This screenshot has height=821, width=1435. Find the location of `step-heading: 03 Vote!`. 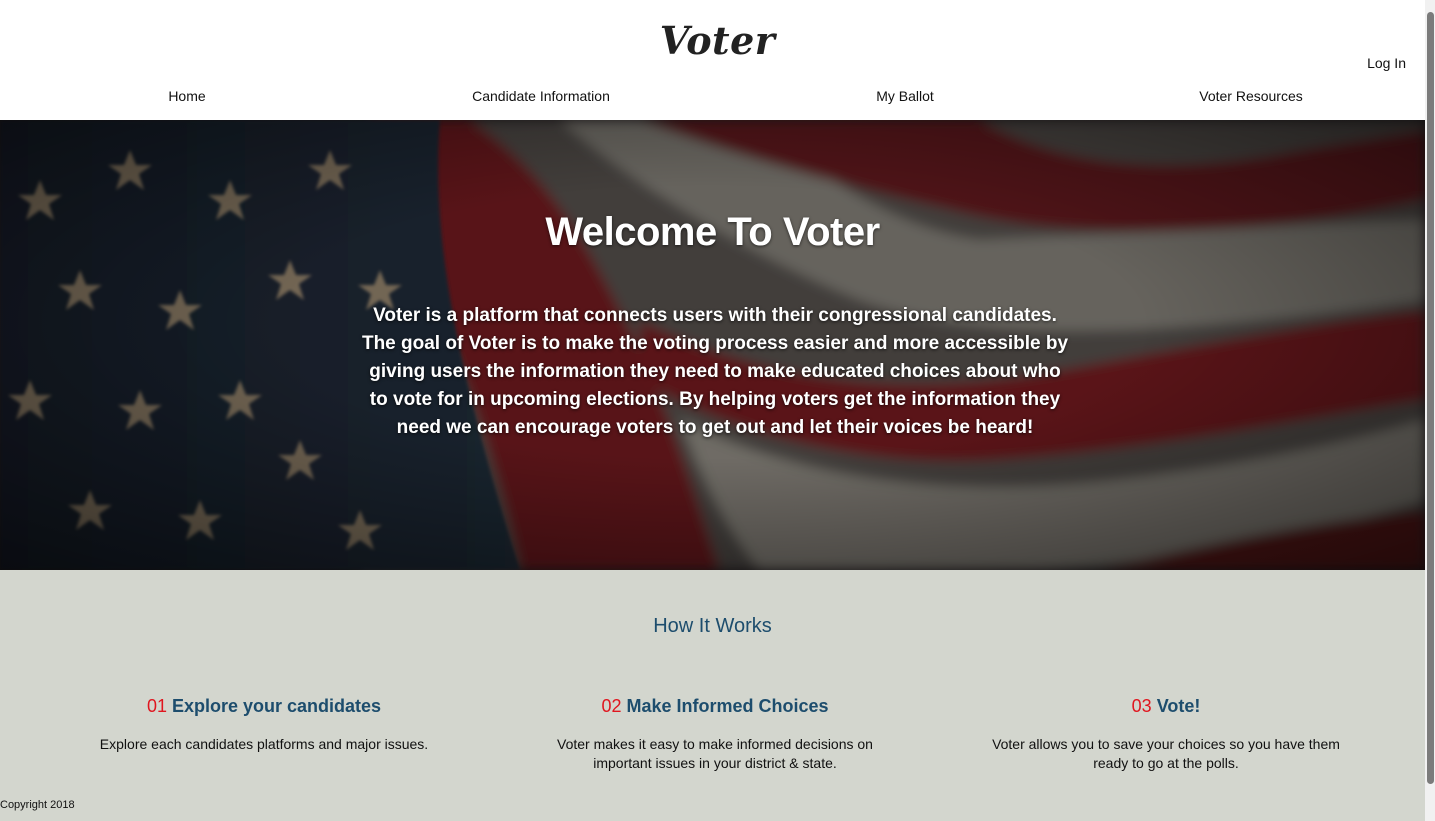

step-heading: 03 Vote! is located at coordinates (1166, 706).